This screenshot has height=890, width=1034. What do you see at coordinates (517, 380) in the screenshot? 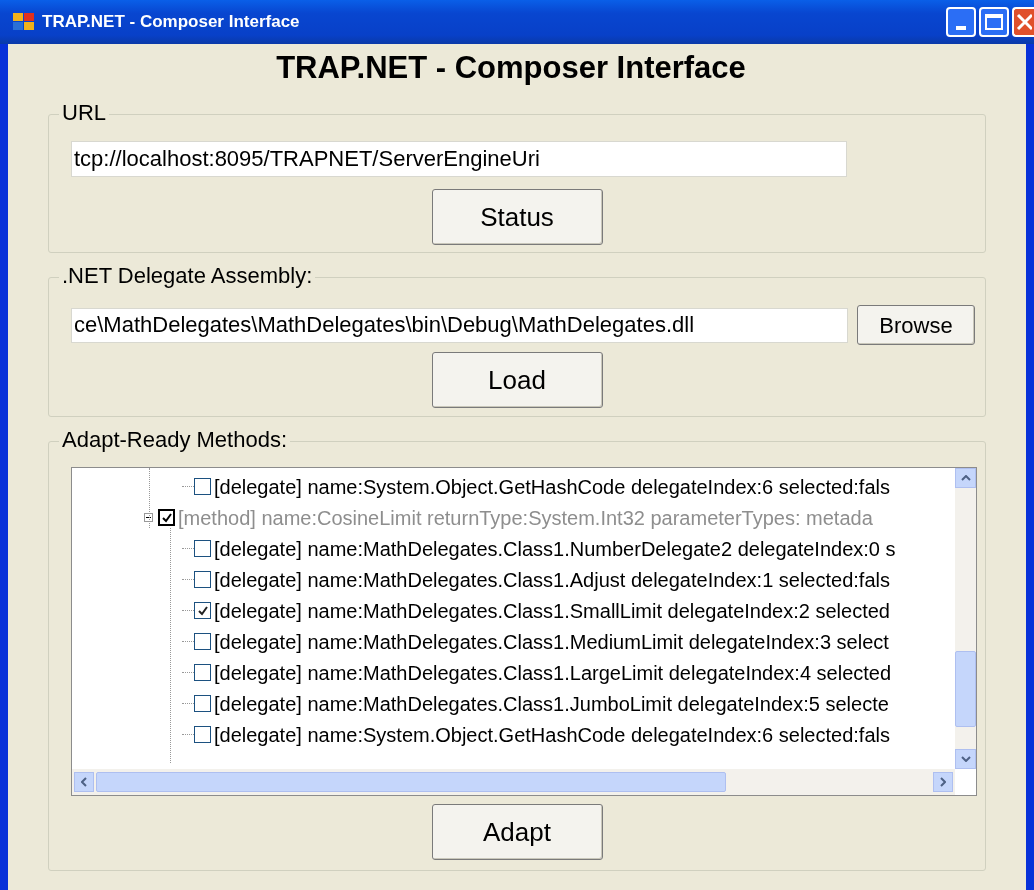
I see `push-button: Load` at bounding box center [517, 380].